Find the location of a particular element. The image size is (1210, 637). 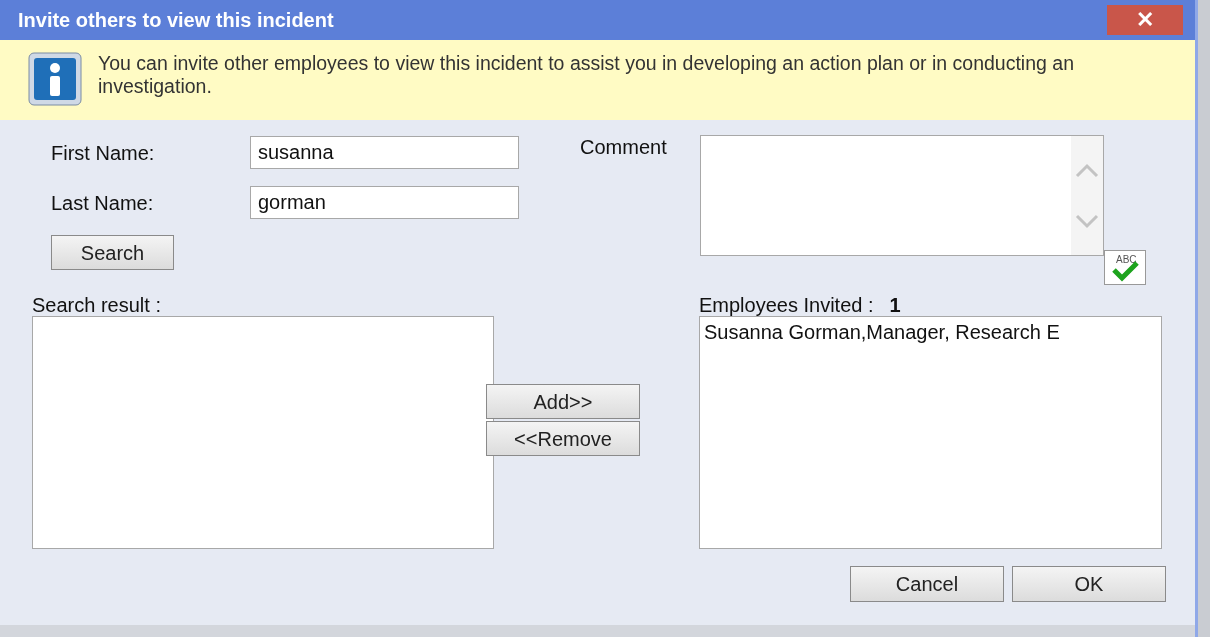

search-result-label: Search result : is located at coordinates (97, 304).